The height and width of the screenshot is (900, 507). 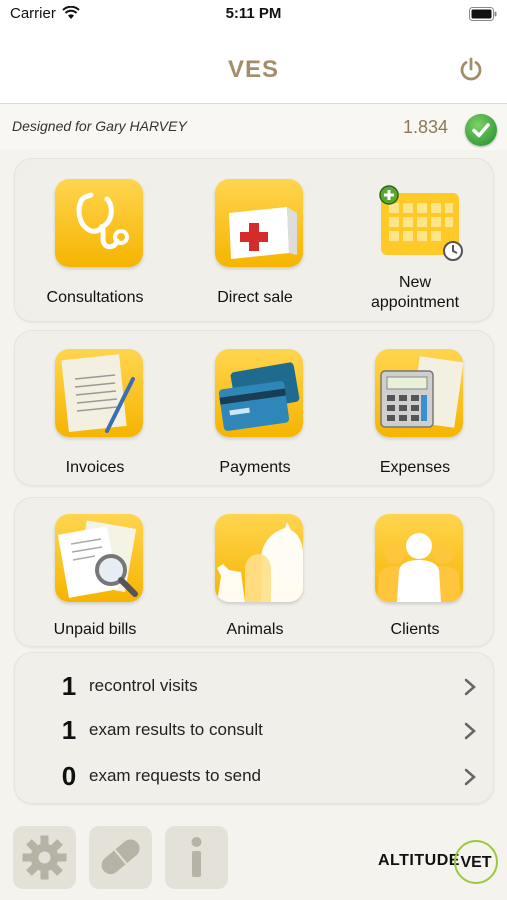 What do you see at coordinates (415, 629) in the screenshot?
I see `tile-label: Clients` at bounding box center [415, 629].